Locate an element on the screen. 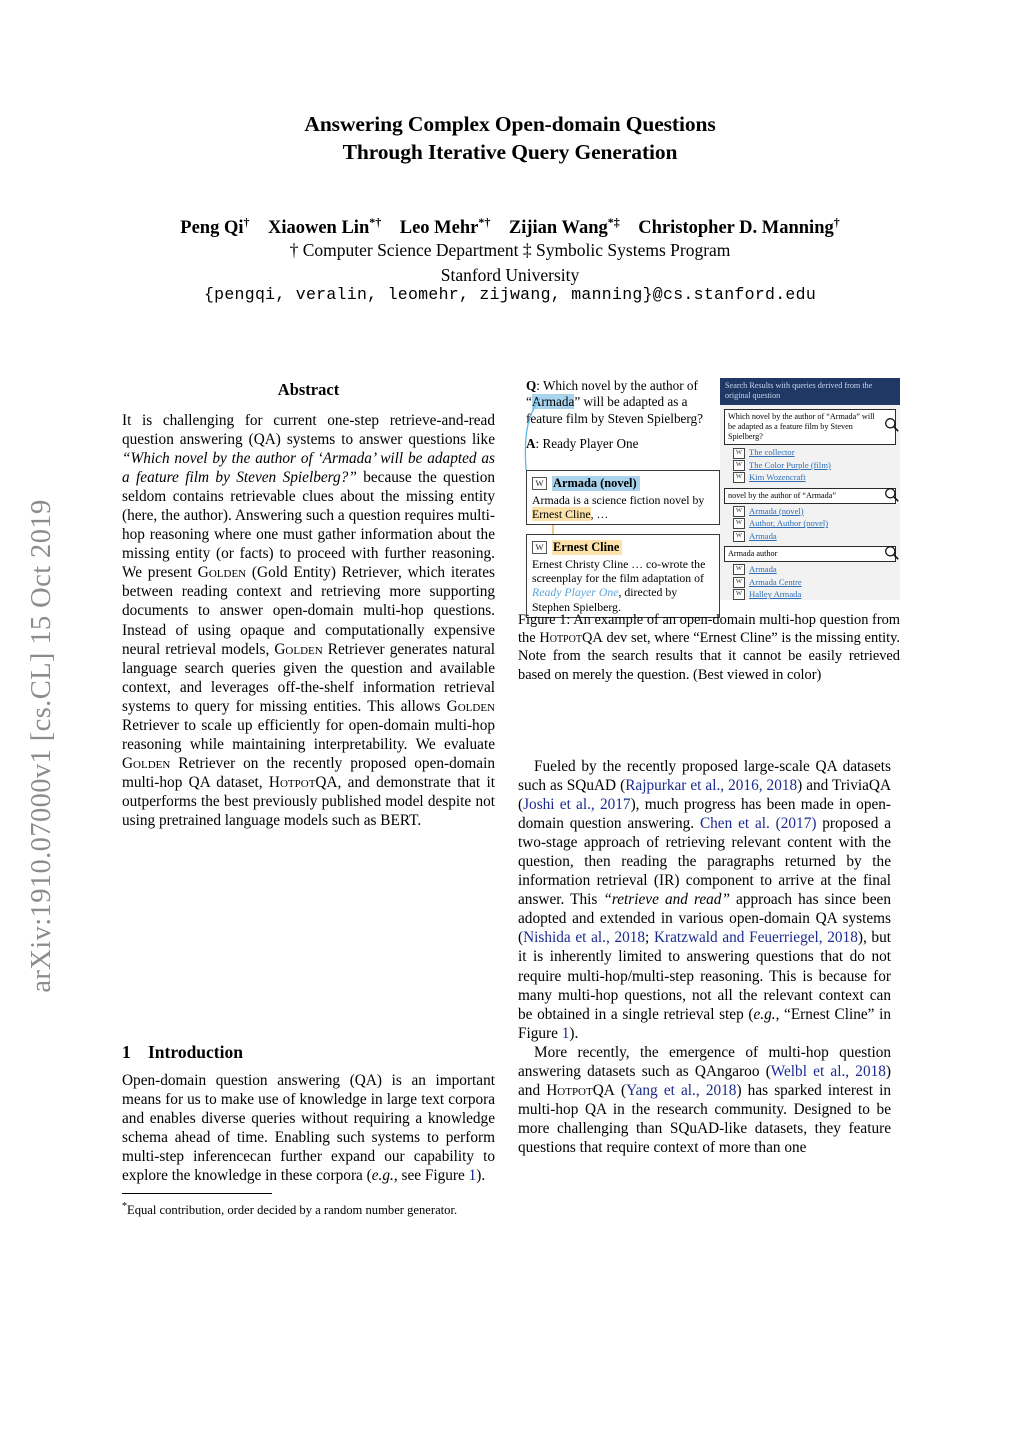  doc-title-armada: Armada (novel) is located at coordinates (596, 483).